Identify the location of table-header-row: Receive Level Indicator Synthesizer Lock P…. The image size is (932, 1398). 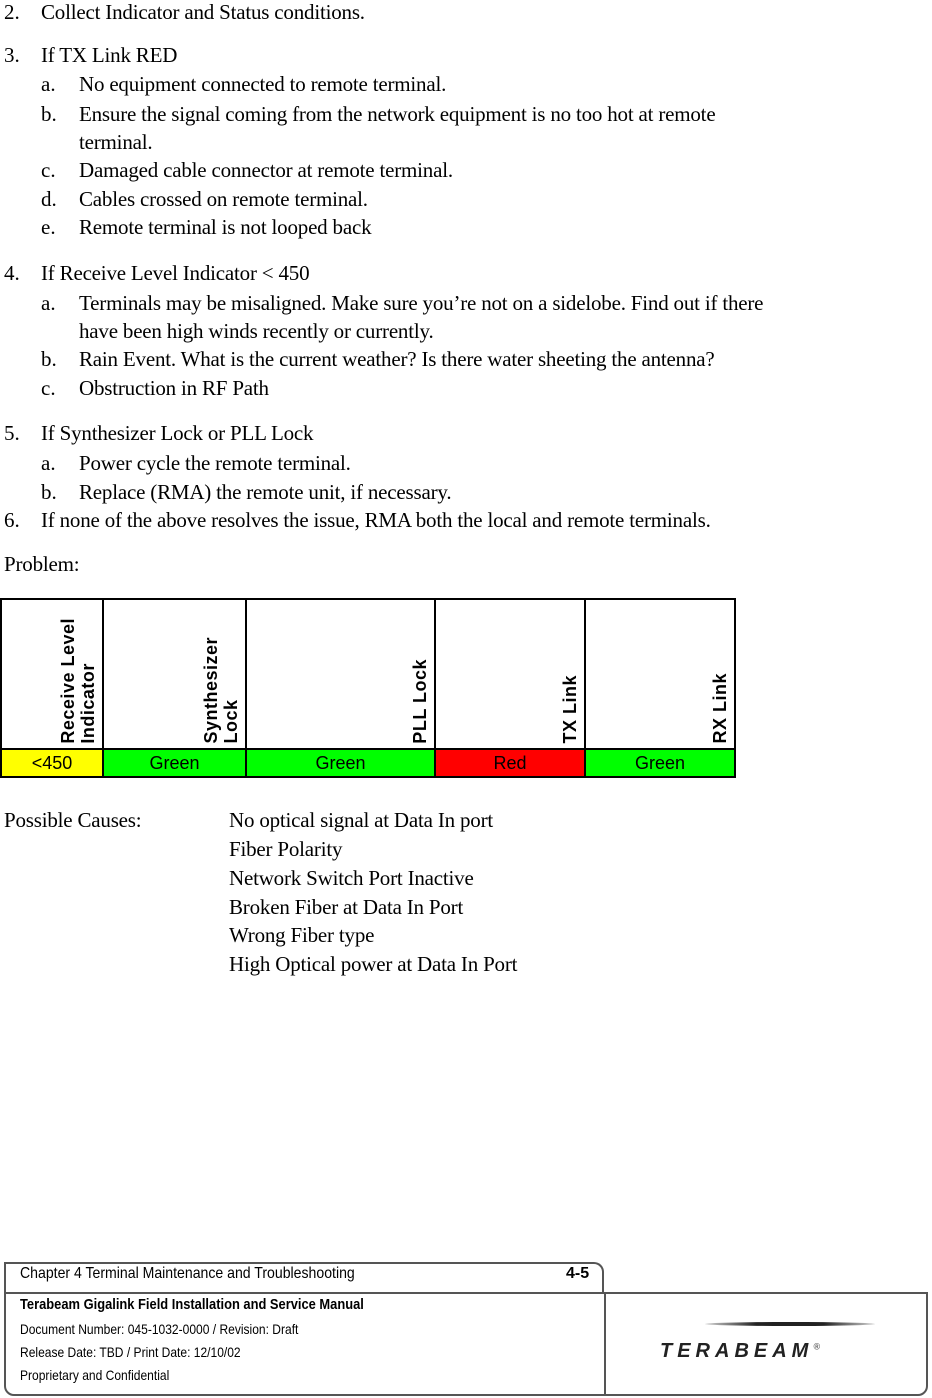
(368, 674).